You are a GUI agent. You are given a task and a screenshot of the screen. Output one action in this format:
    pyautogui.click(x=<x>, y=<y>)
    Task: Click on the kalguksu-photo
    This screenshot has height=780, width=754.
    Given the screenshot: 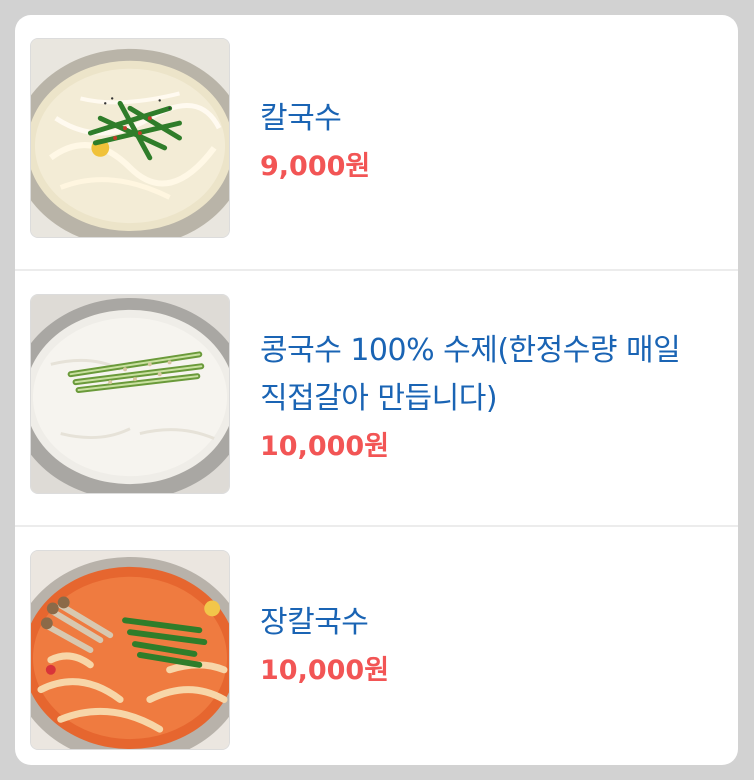 What is the action you would take?
    pyautogui.click(x=130, y=138)
    